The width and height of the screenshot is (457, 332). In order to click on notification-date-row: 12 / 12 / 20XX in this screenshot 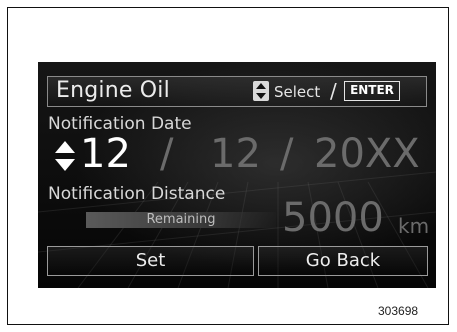, I will do `click(242, 157)`.